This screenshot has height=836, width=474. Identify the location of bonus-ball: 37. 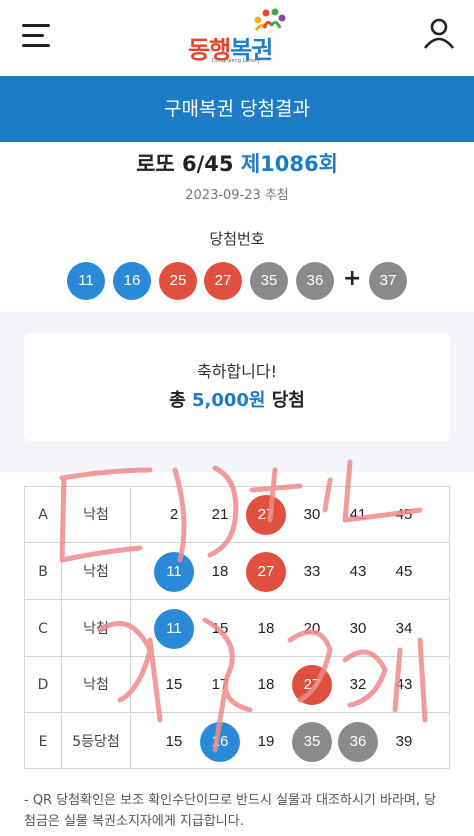
(388, 281).